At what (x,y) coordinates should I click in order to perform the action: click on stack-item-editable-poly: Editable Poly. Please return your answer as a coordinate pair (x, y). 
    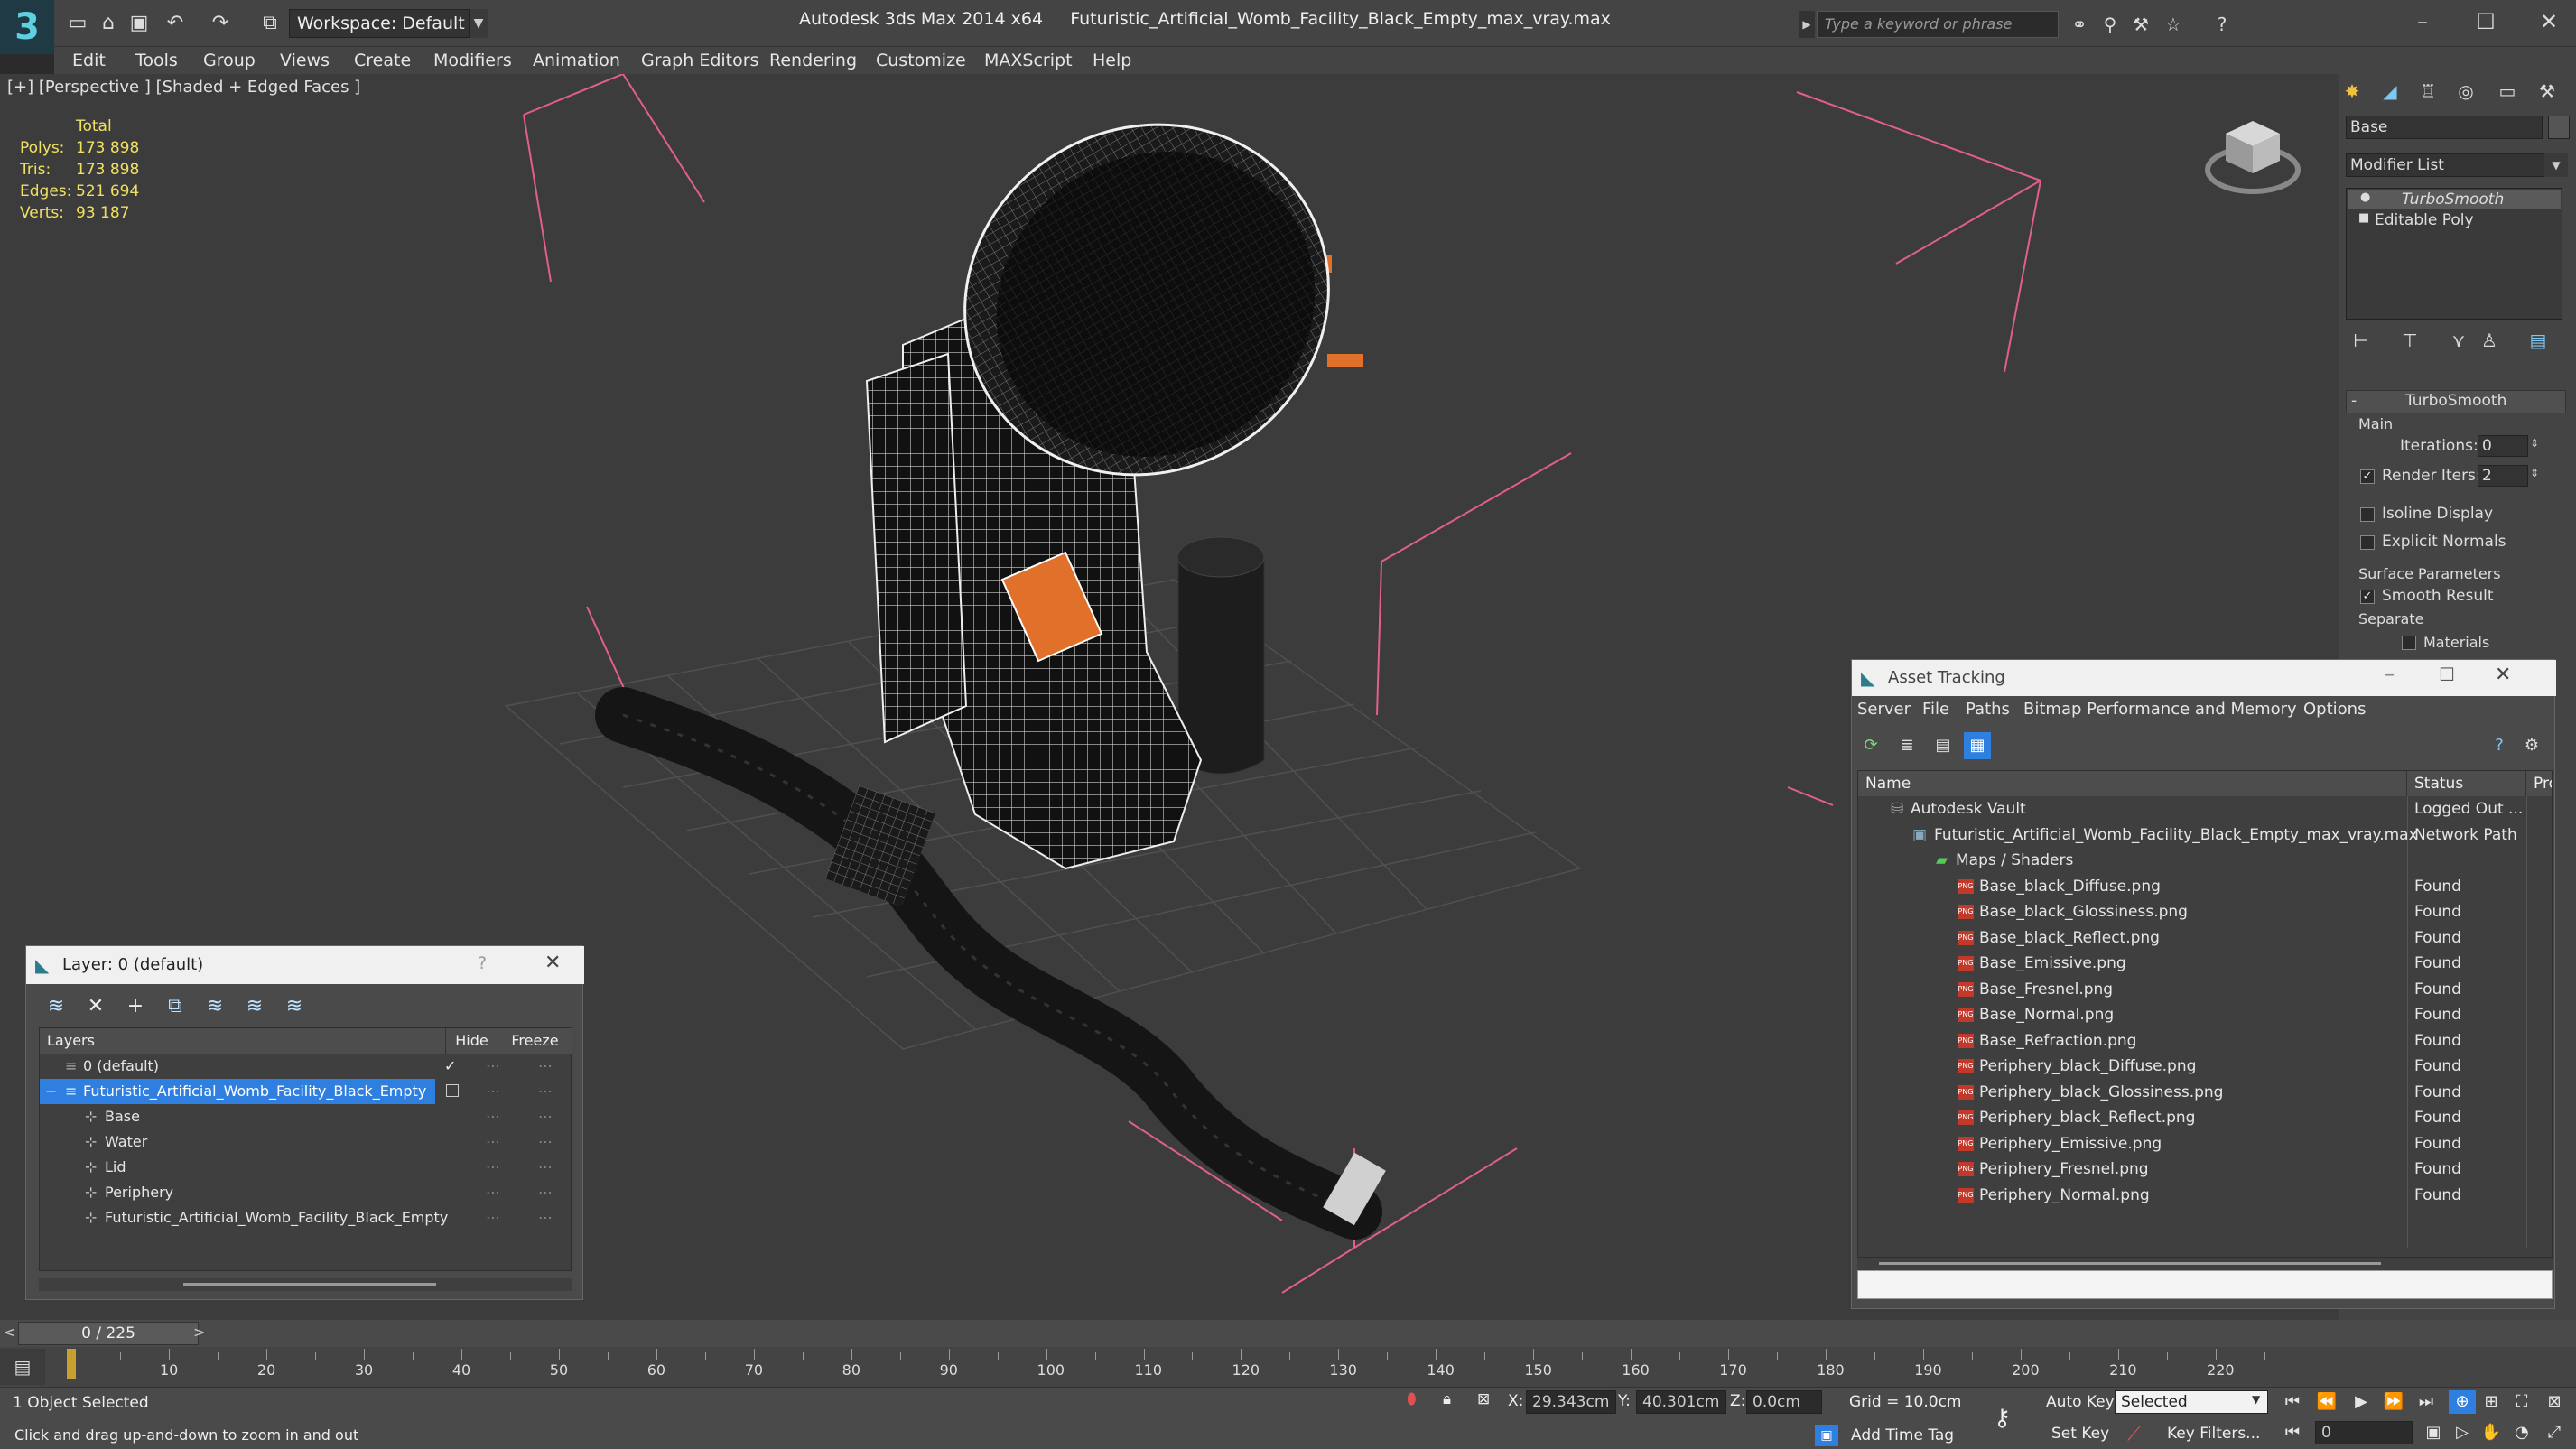
    Looking at the image, I should click on (2424, 220).